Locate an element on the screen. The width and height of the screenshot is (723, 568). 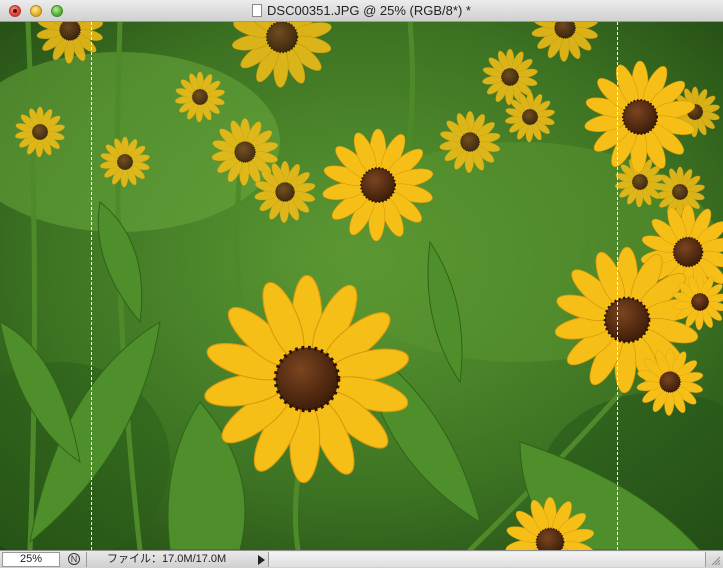
window-title-text: DSC00351.JPG @ 25% (RGB/8*) * is located at coordinates (369, 10).